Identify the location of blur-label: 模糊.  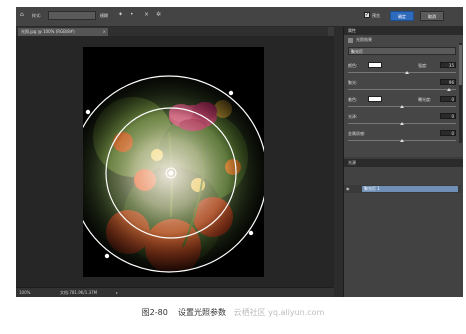
(104, 15).